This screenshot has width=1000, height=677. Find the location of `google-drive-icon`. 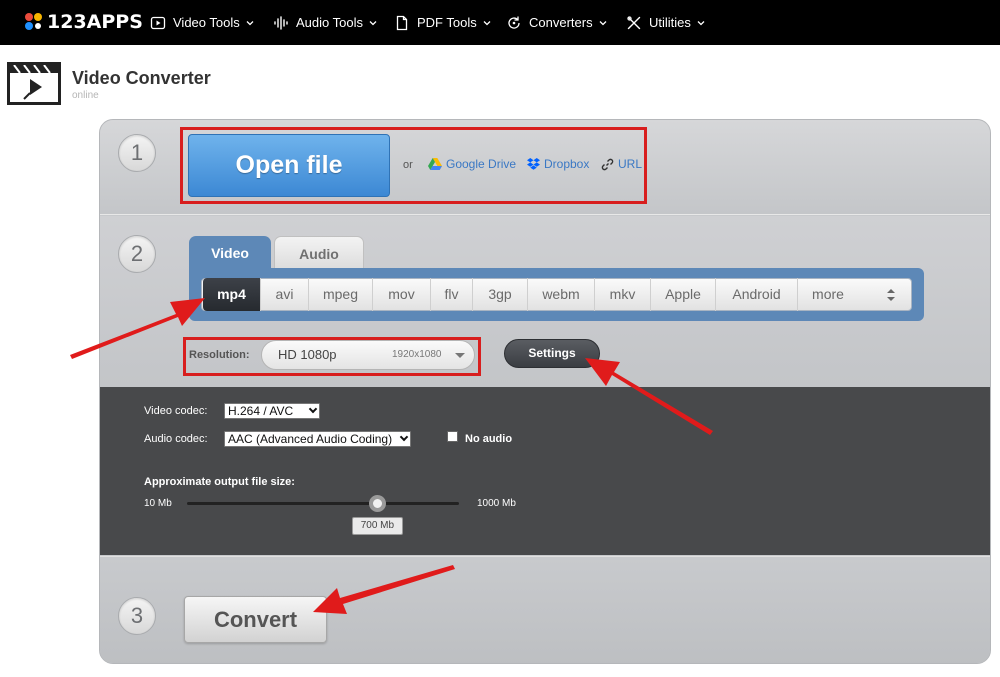

google-drive-icon is located at coordinates (435, 164).